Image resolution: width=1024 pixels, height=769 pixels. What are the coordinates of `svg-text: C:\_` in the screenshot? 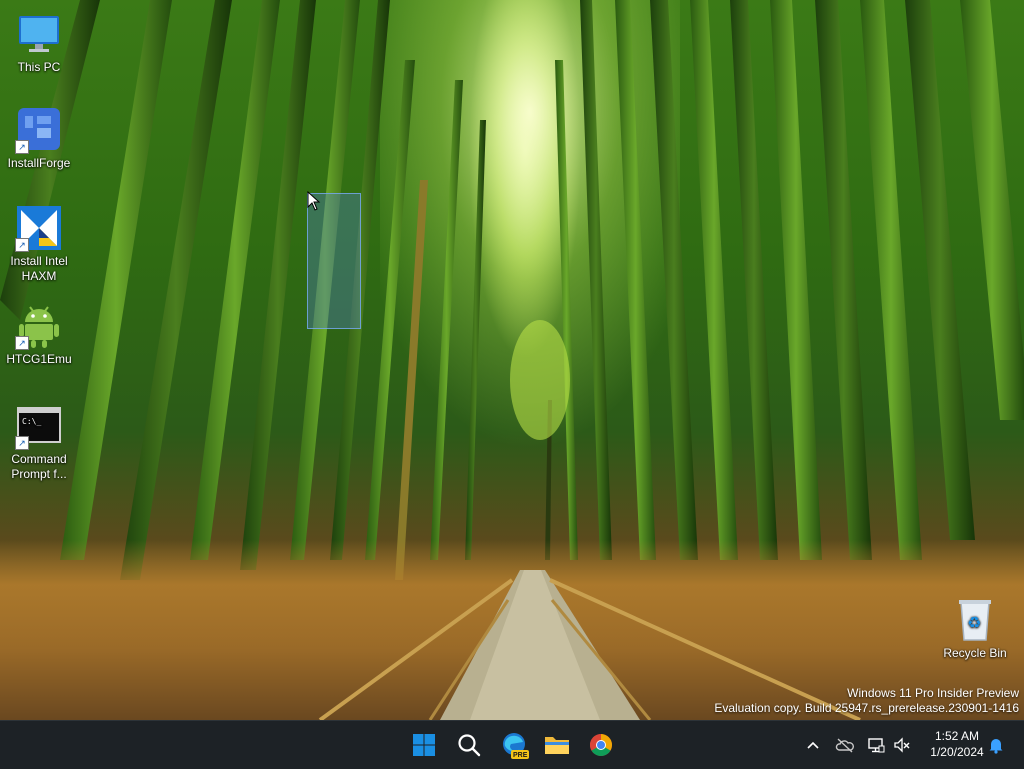 It's located at (31, 421).